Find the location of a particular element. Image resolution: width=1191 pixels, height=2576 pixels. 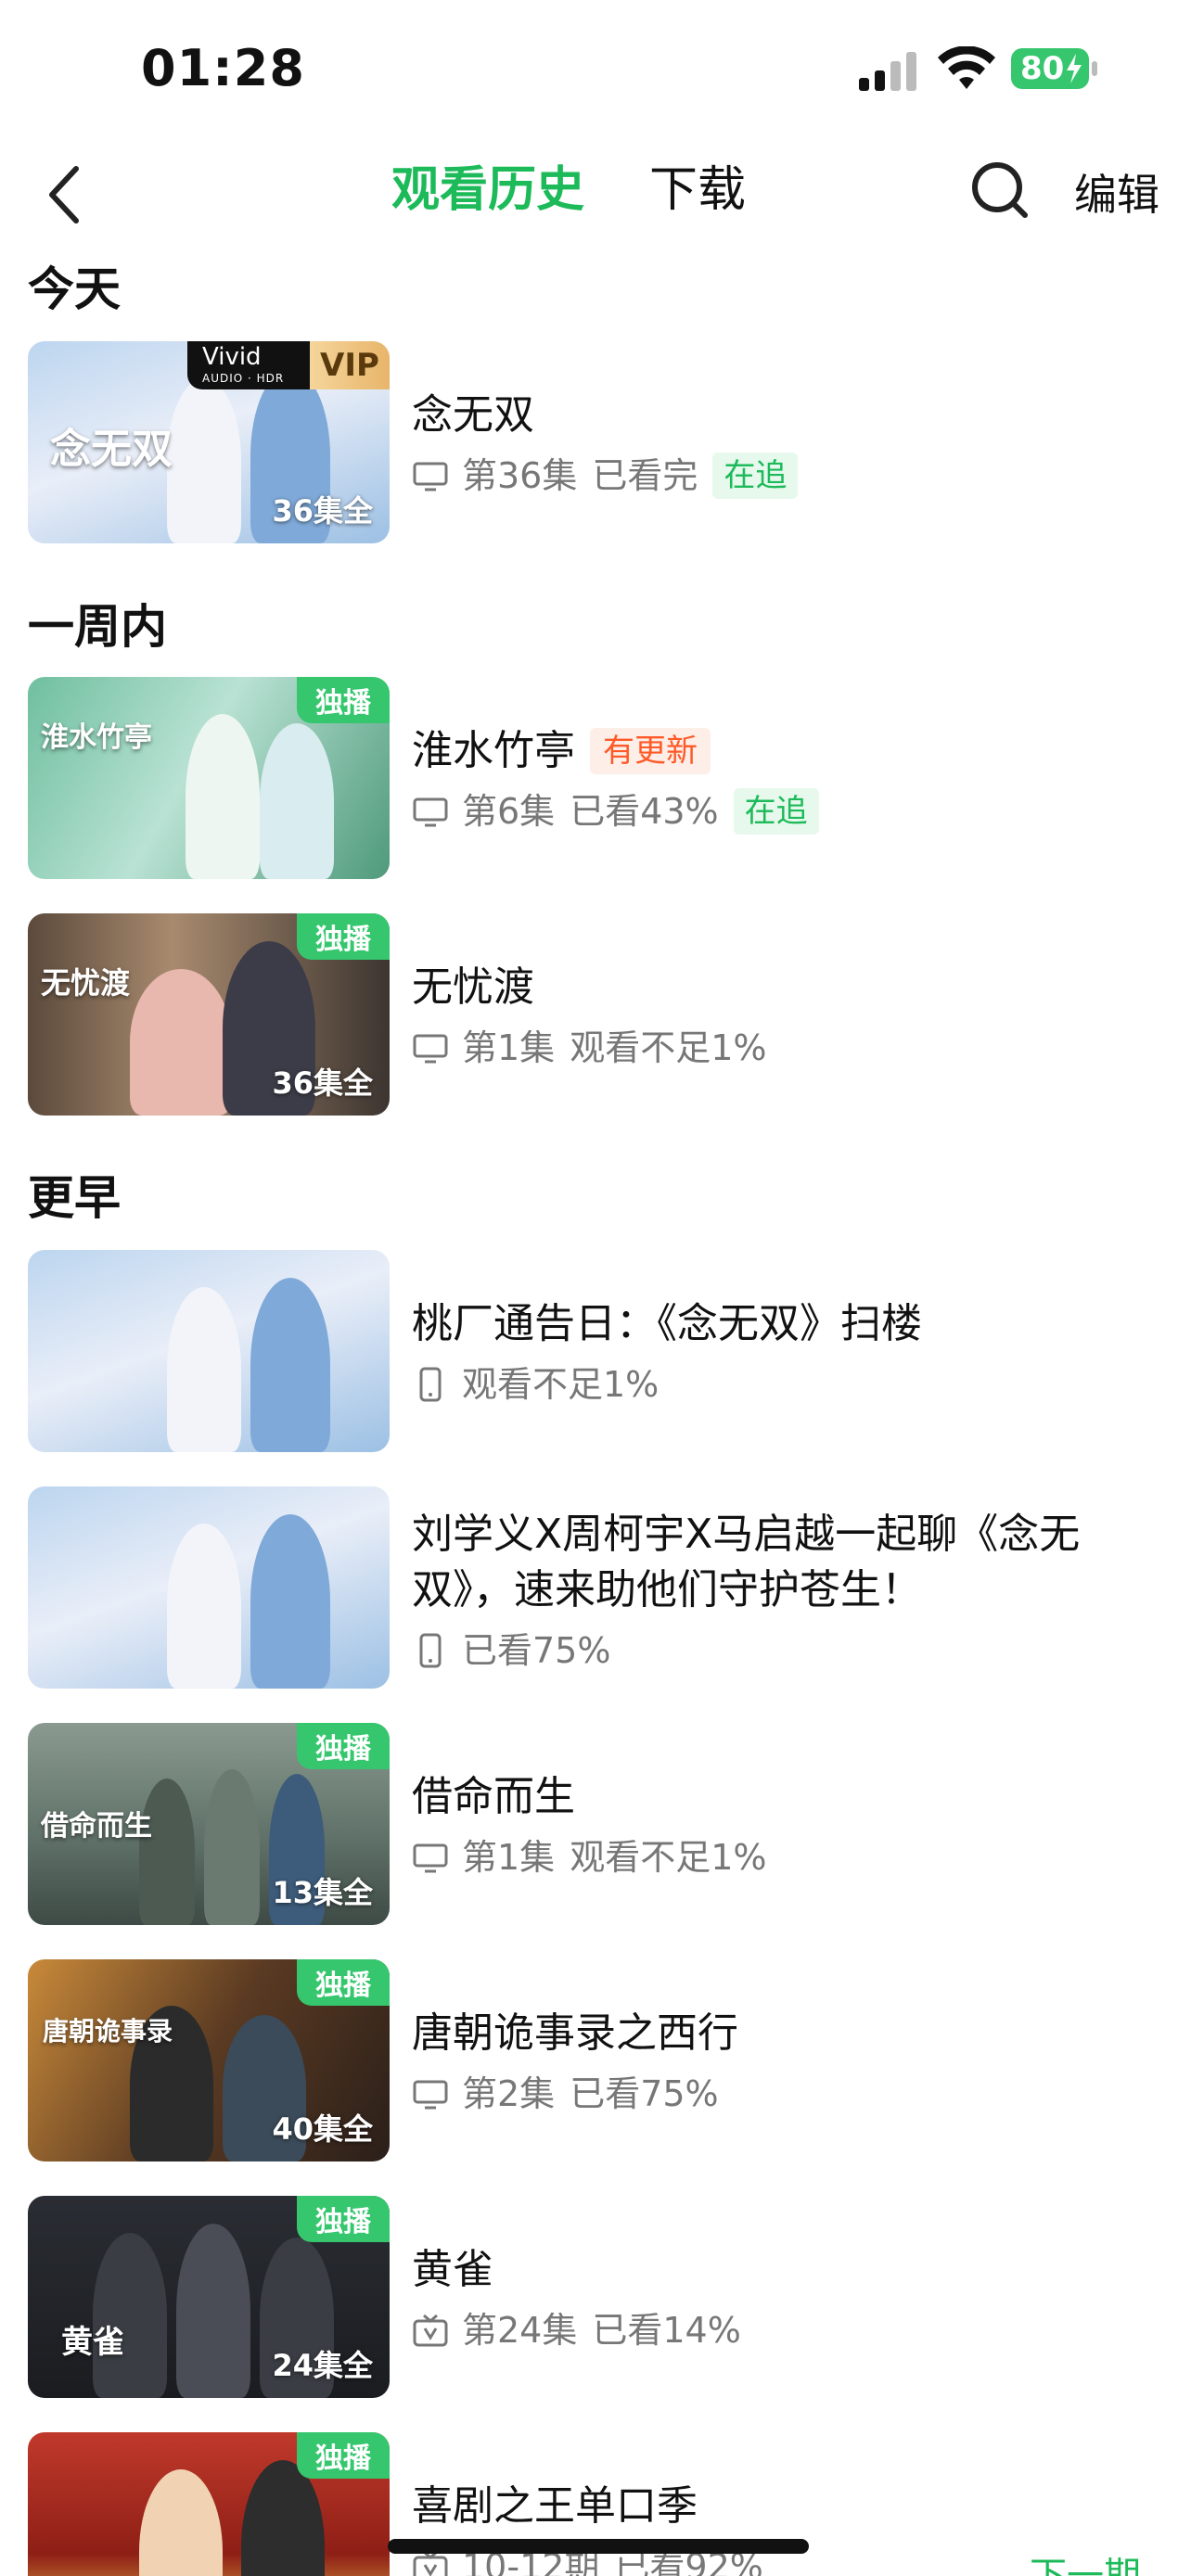

history-item: 桃厂通告日：《念无双》扫楼 观看不足1% is located at coordinates (598, 1352).